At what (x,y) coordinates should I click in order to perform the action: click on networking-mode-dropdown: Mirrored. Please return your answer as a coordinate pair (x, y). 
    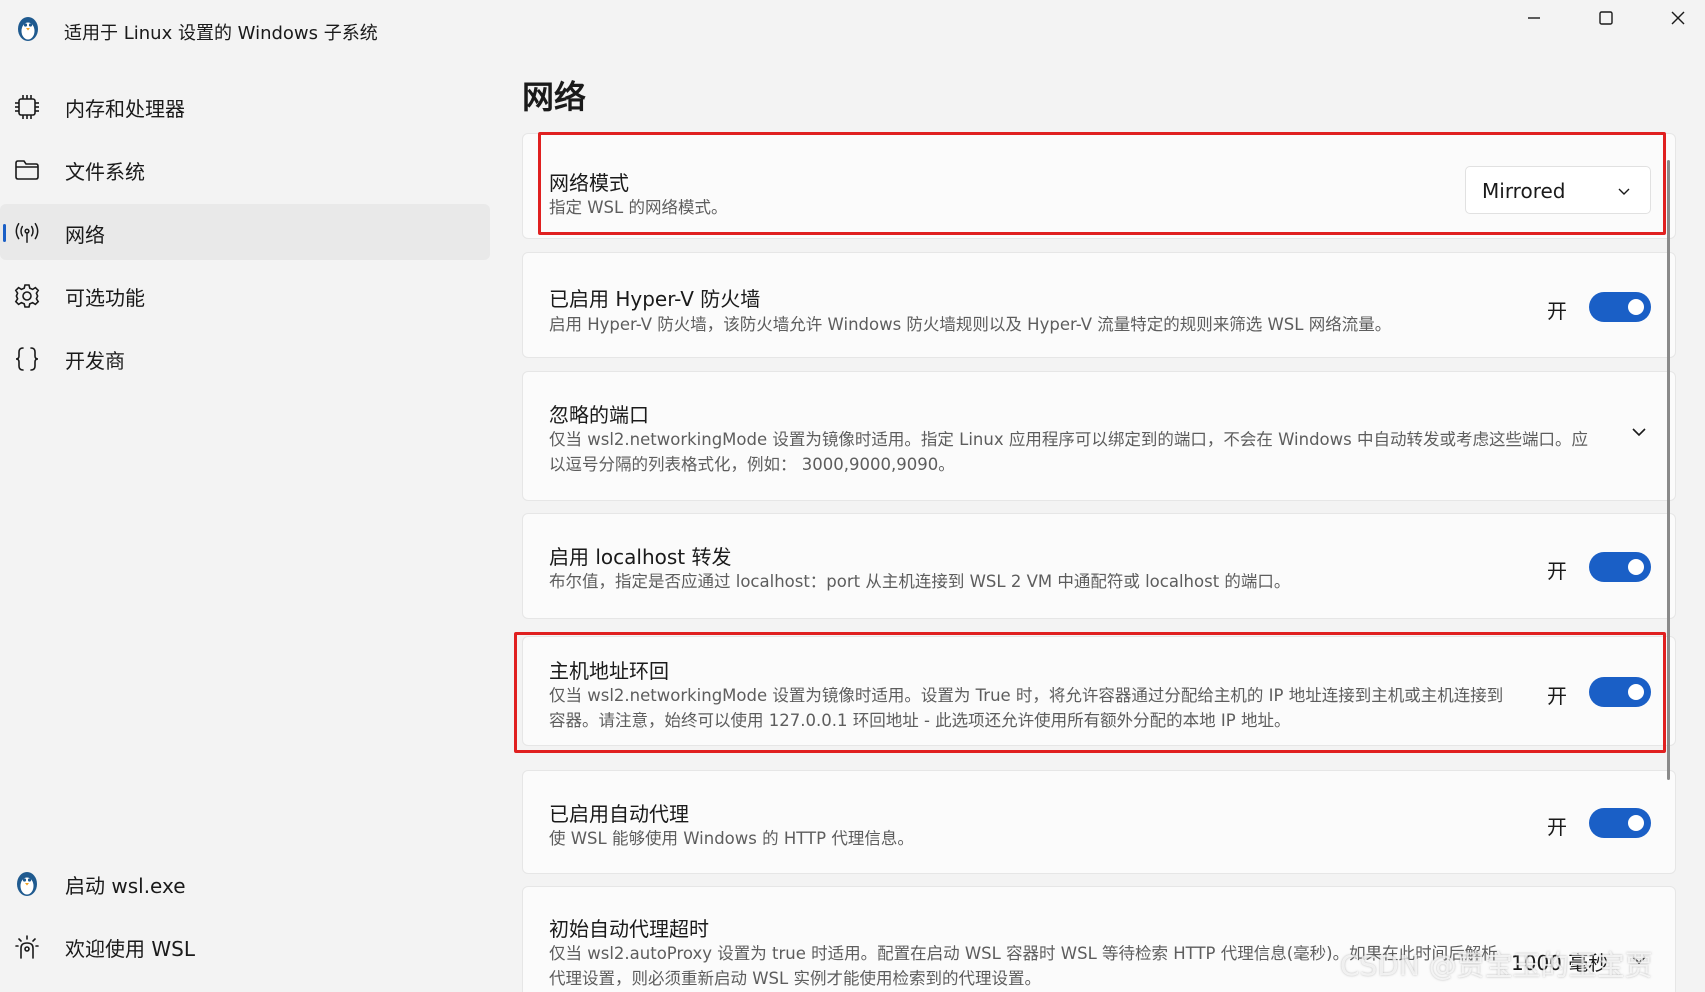
    Looking at the image, I should click on (1558, 190).